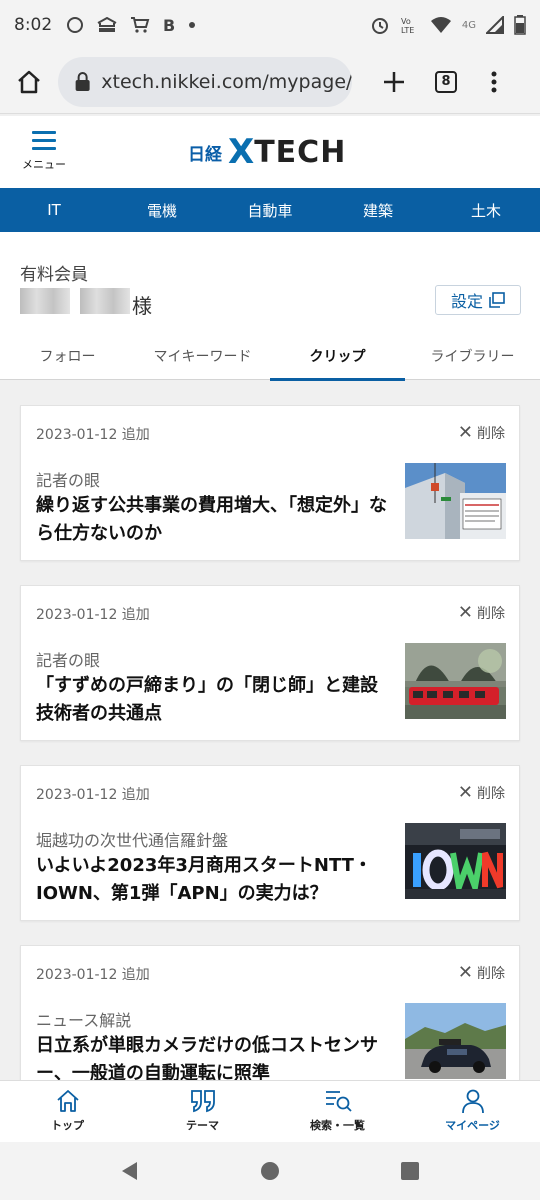 The width and height of the screenshot is (540, 1200). I want to click on signal-icon, so click(495, 25).